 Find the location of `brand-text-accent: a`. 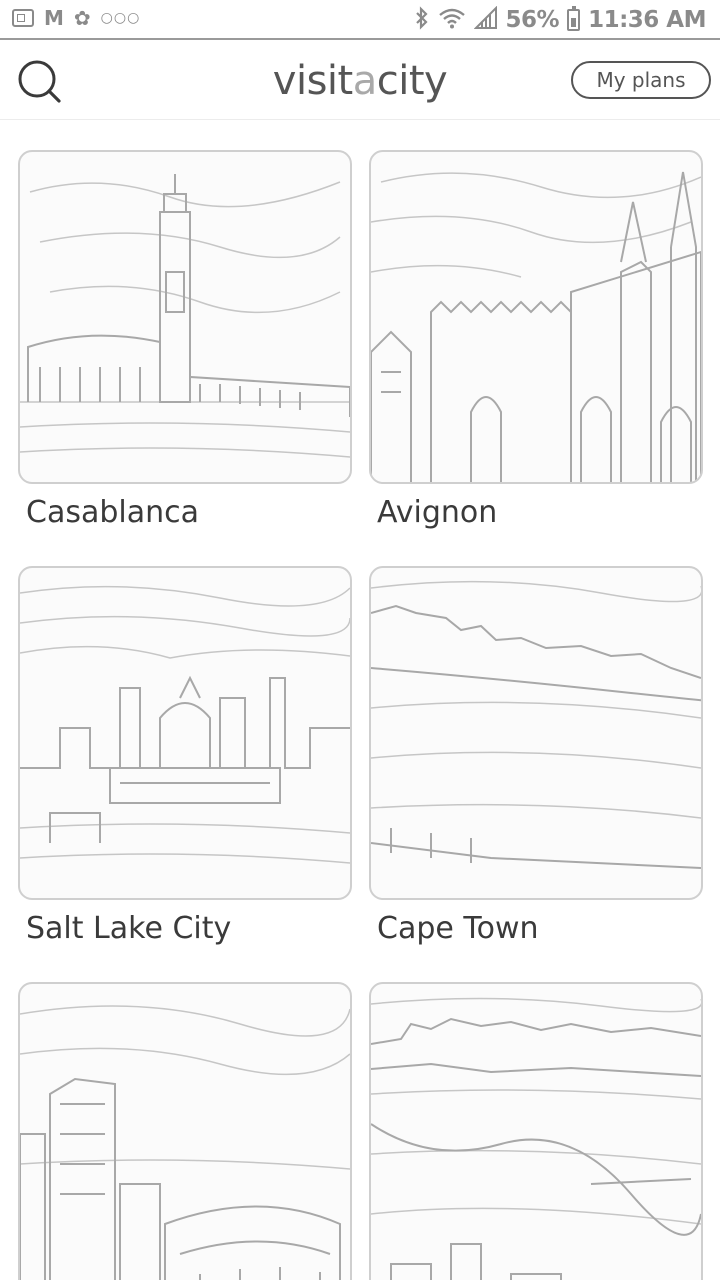

brand-text-accent: a is located at coordinates (365, 81).